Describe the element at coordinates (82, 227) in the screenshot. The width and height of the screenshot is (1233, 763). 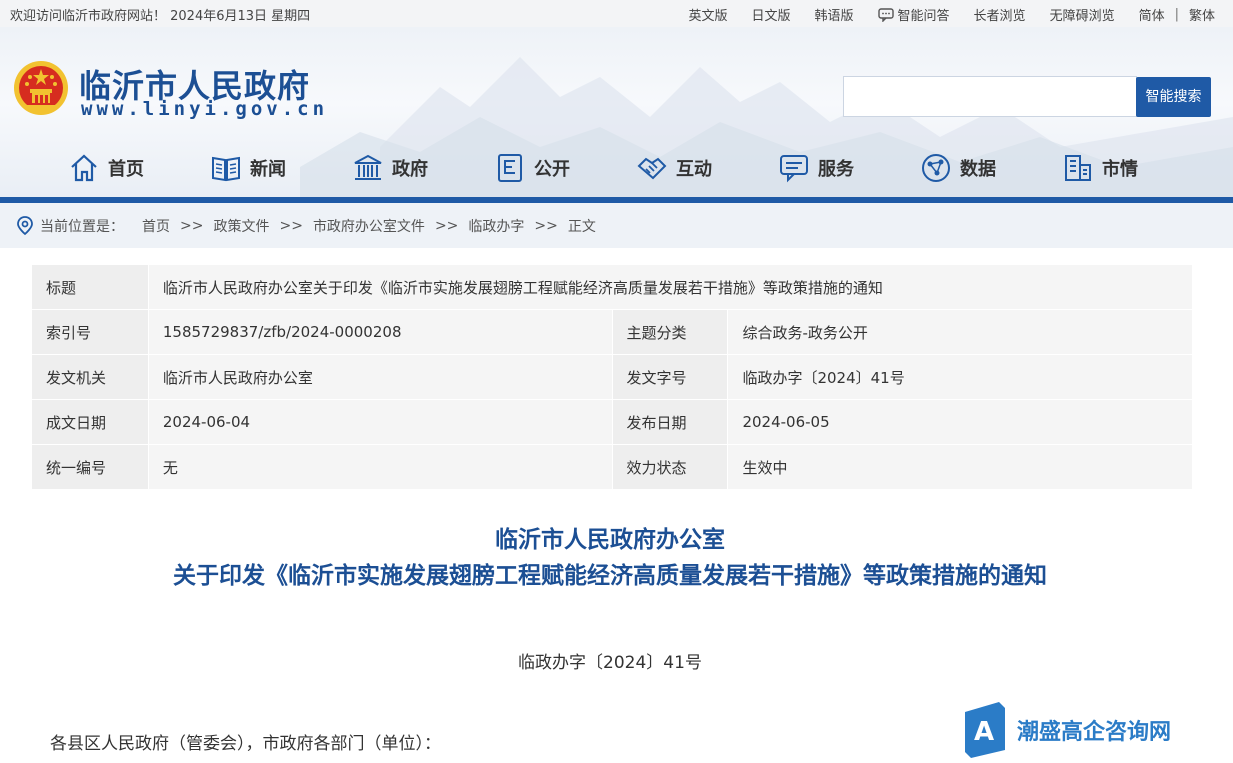
I see `breadcrumb-prefix: 当前位置是：` at that location.